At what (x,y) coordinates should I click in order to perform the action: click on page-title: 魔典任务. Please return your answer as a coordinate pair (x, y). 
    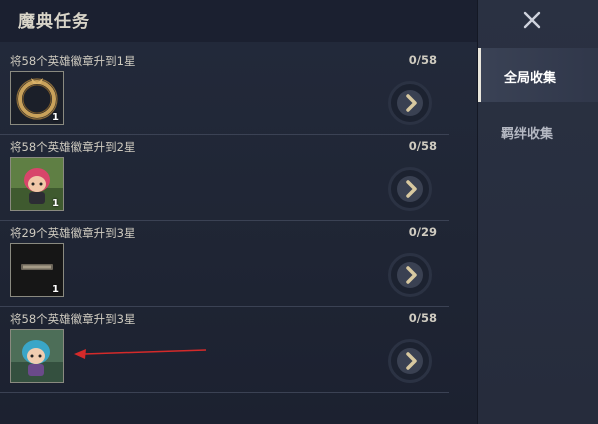
    Looking at the image, I should click on (54, 22).